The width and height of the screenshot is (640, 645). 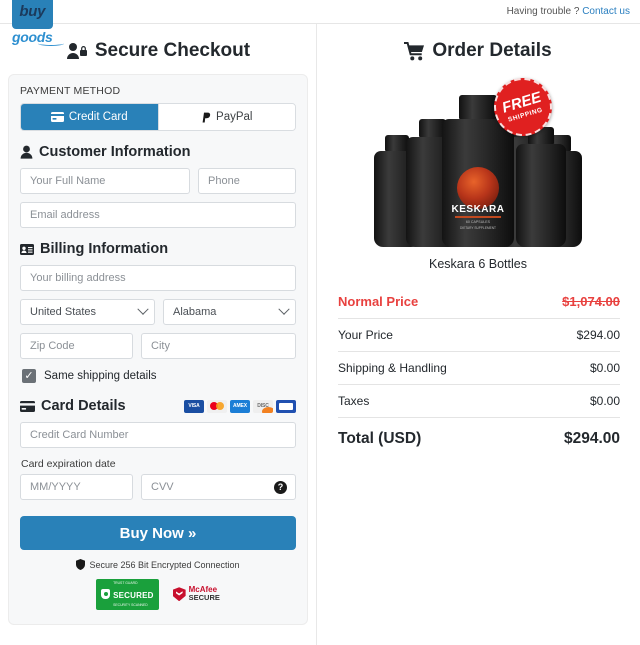 What do you see at coordinates (130, 605) in the screenshot?
I see `secured-badge-bottom: SECURITY SCANNED` at bounding box center [130, 605].